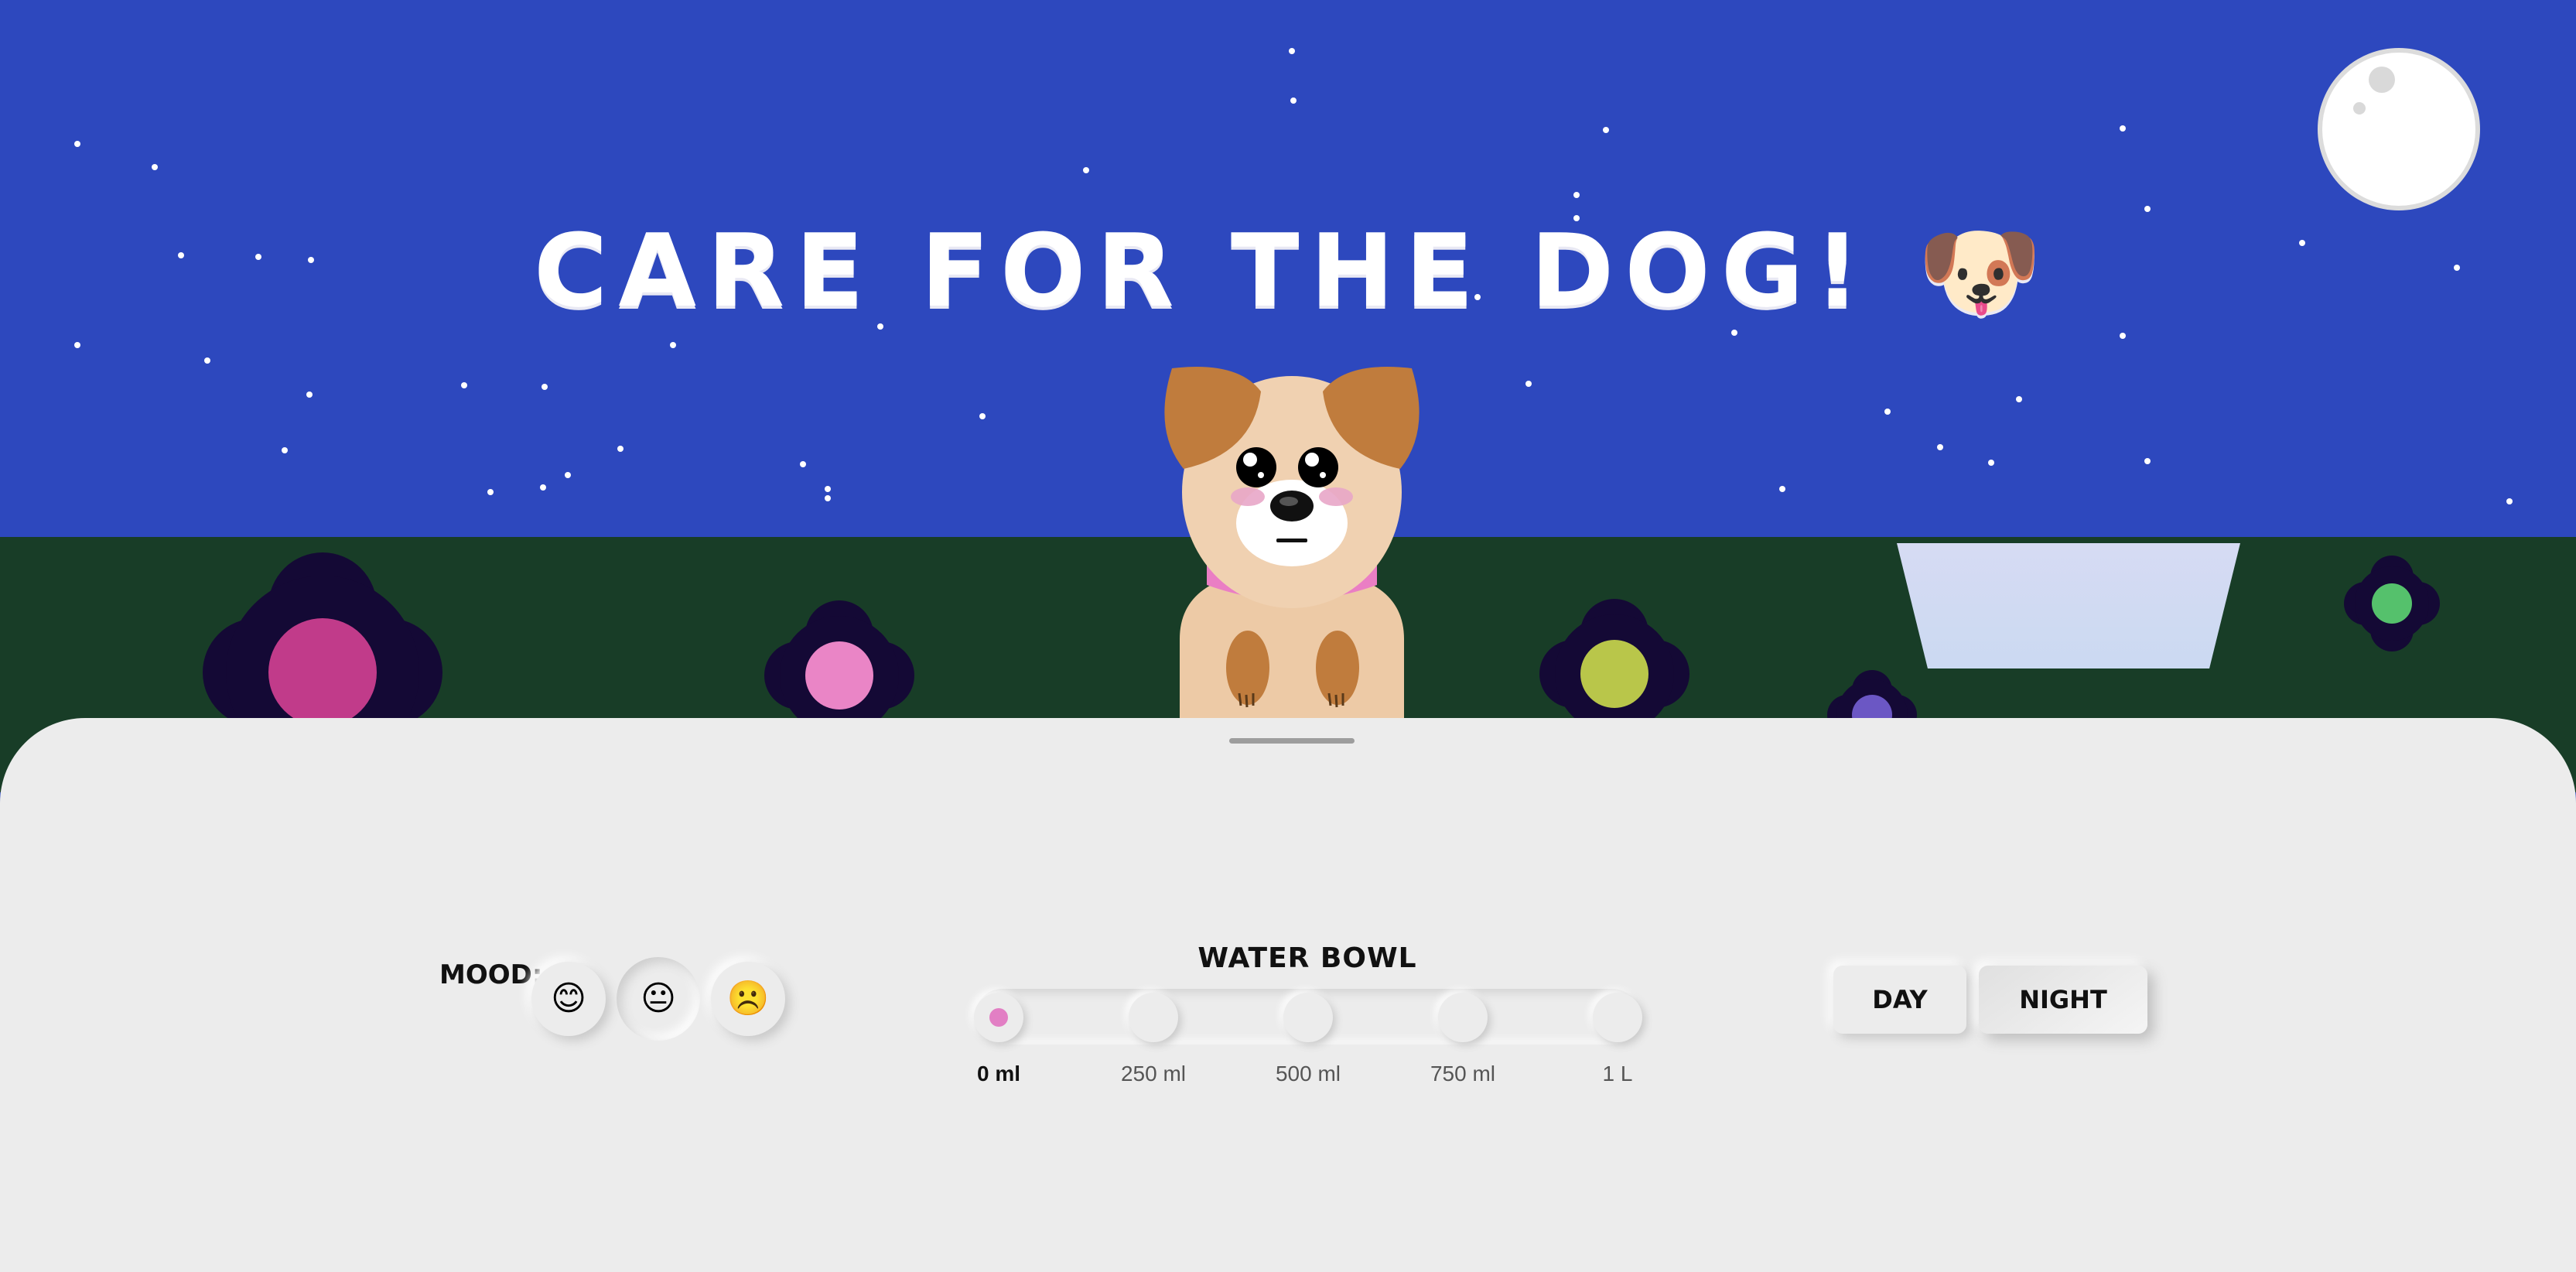 This screenshot has height=1272, width=2576. I want to click on mood-neutral-button: 😐, so click(658, 999).